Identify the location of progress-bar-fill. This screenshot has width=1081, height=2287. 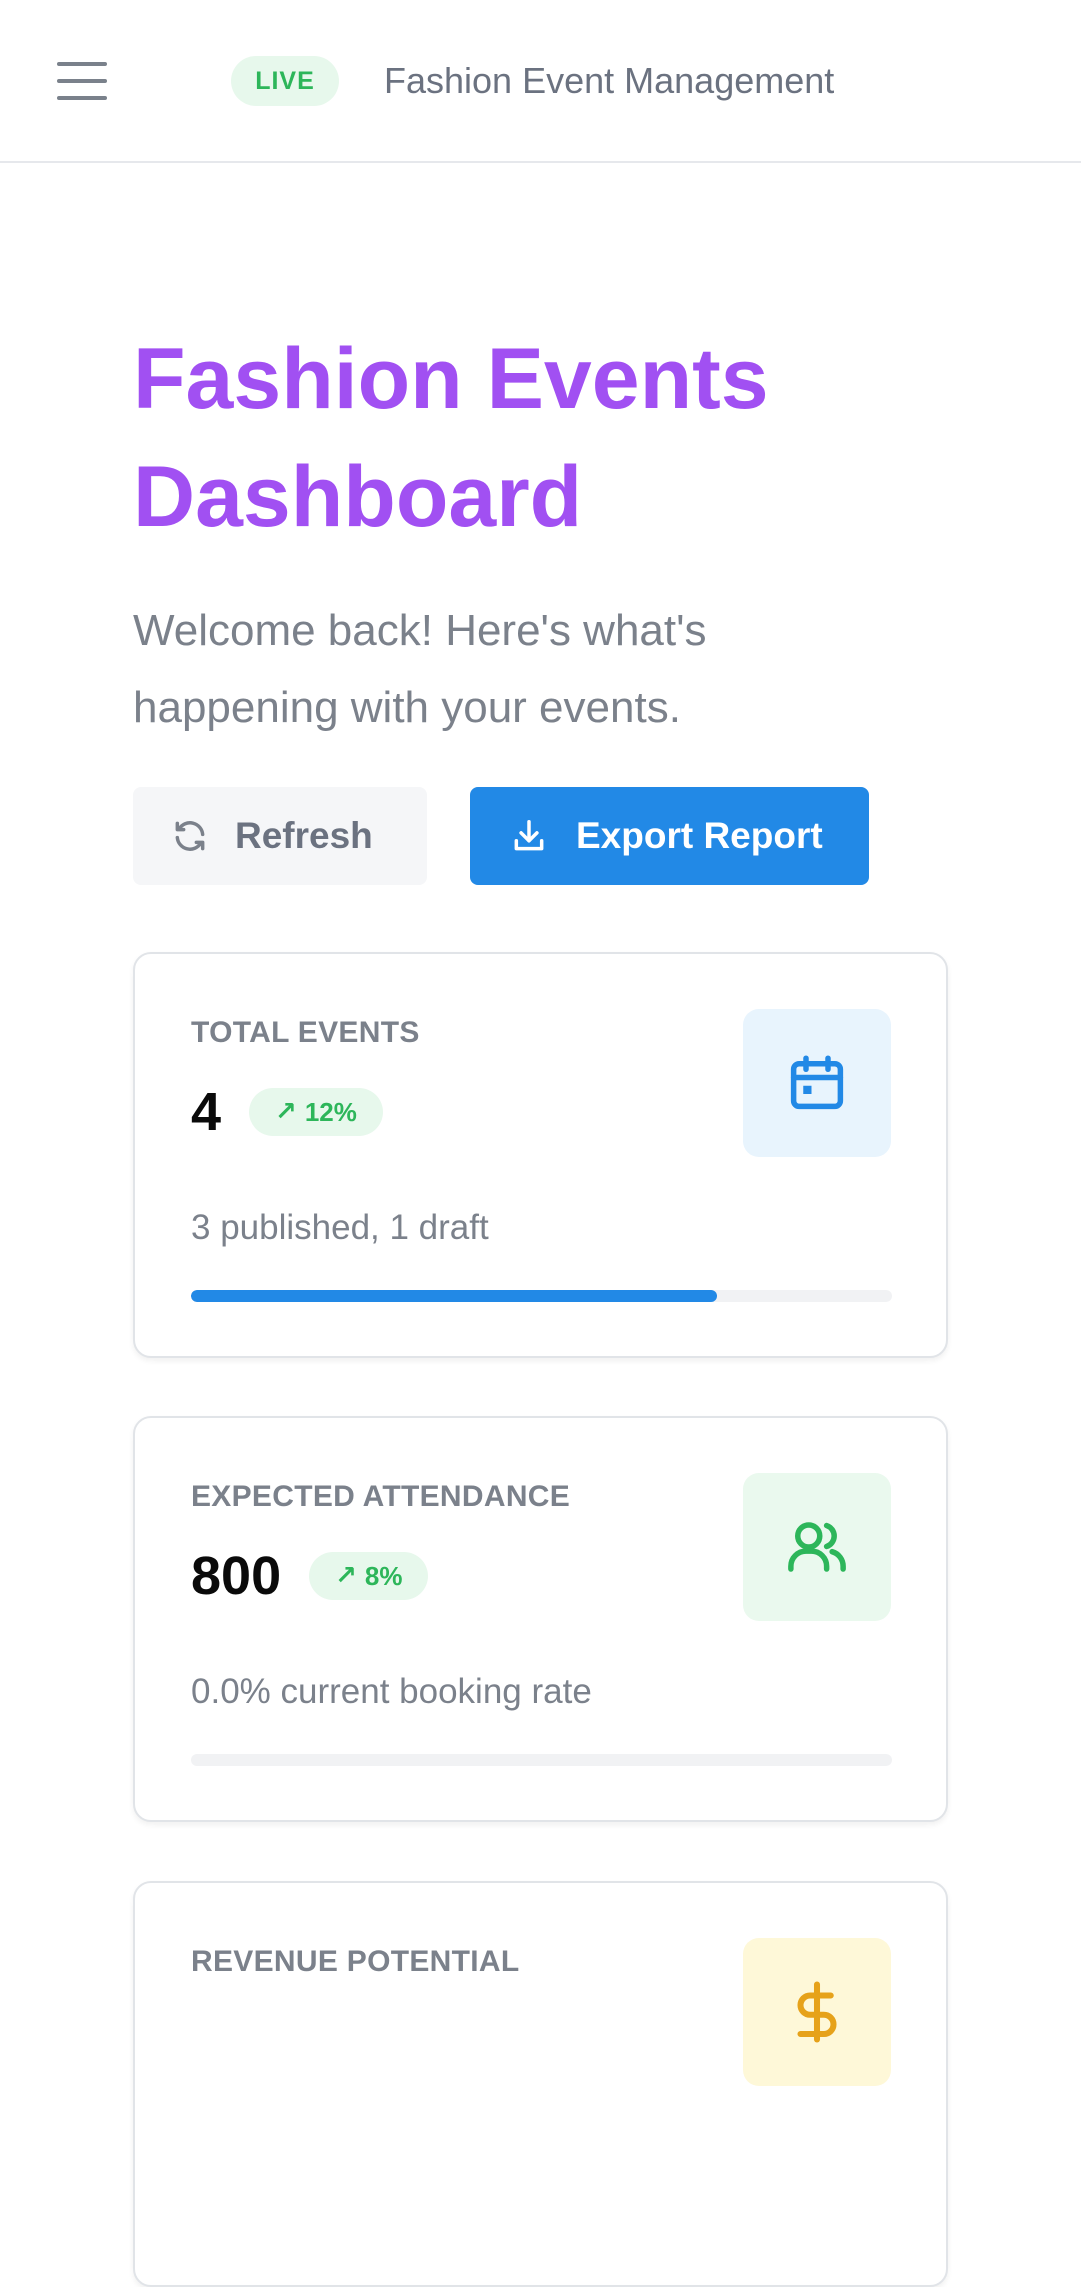
(454, 1296).